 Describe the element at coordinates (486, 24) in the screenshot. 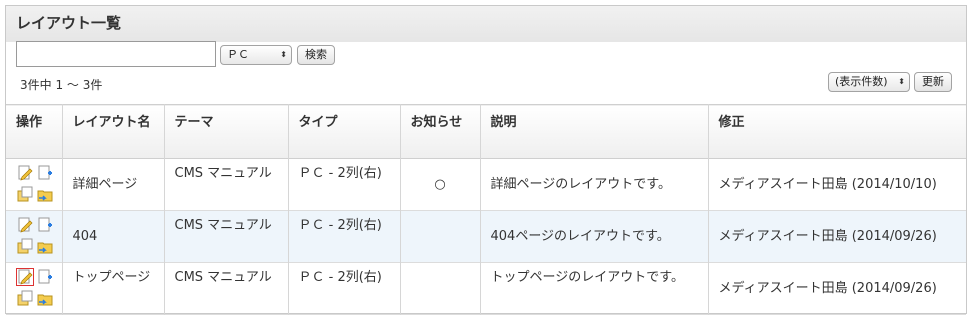

I see `title-bar: レイアウト一覧` at that location.